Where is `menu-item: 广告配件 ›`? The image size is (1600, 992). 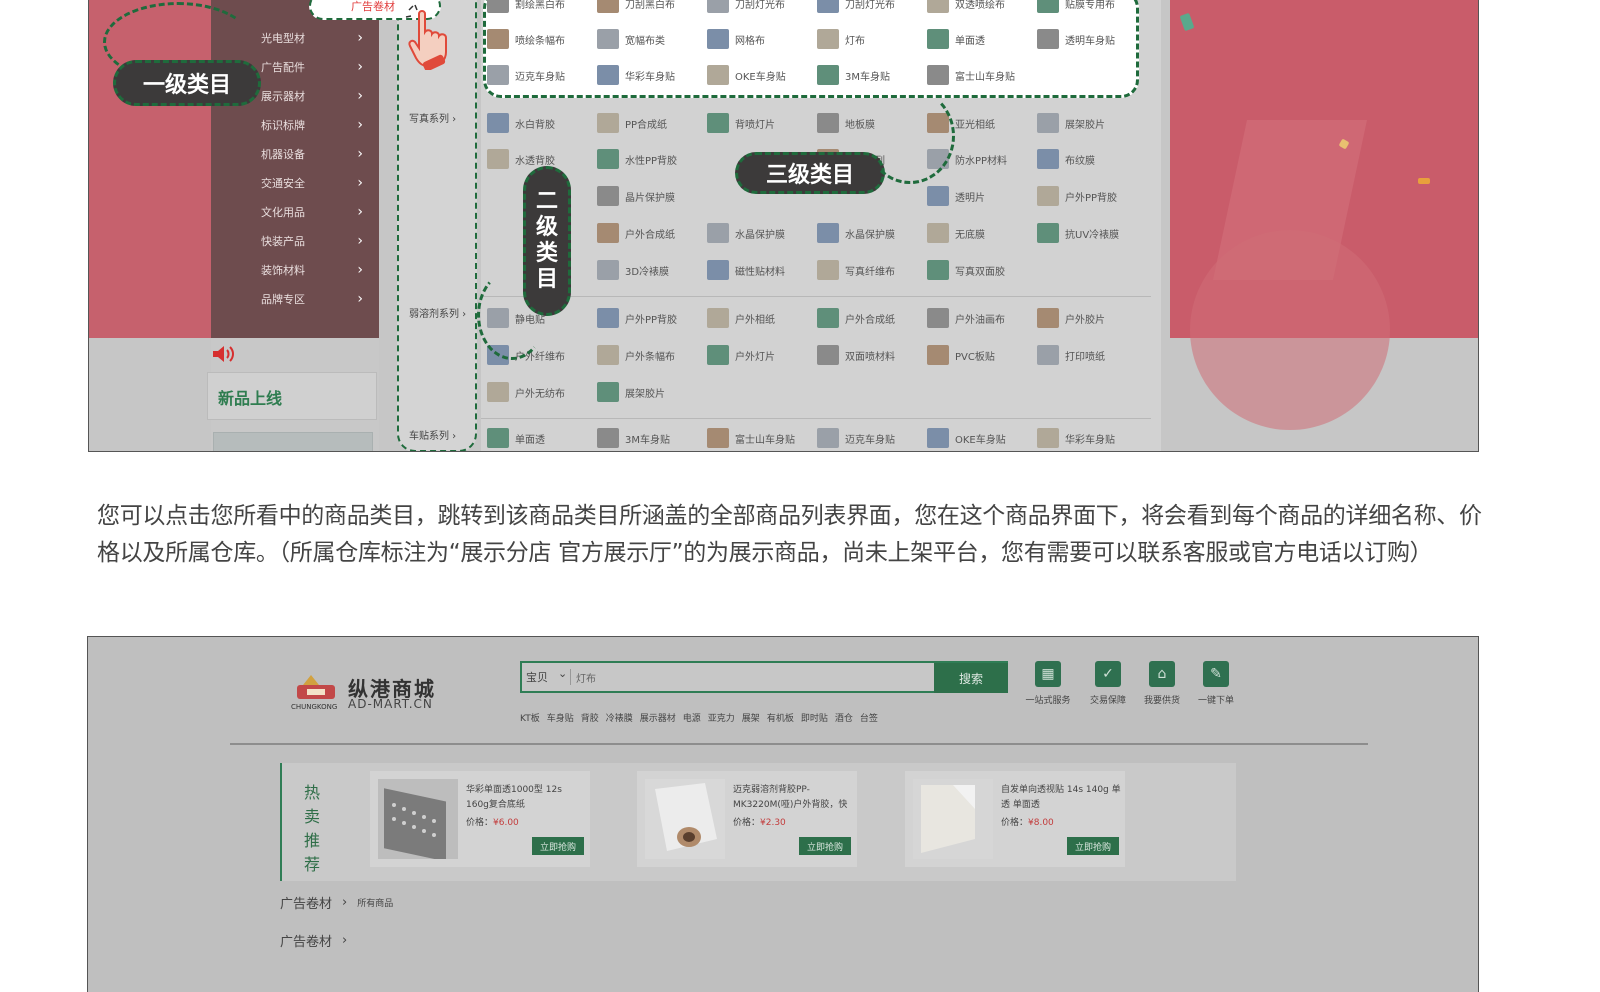 menu-item: 广告配件 › is located at coordinates (316, 67).